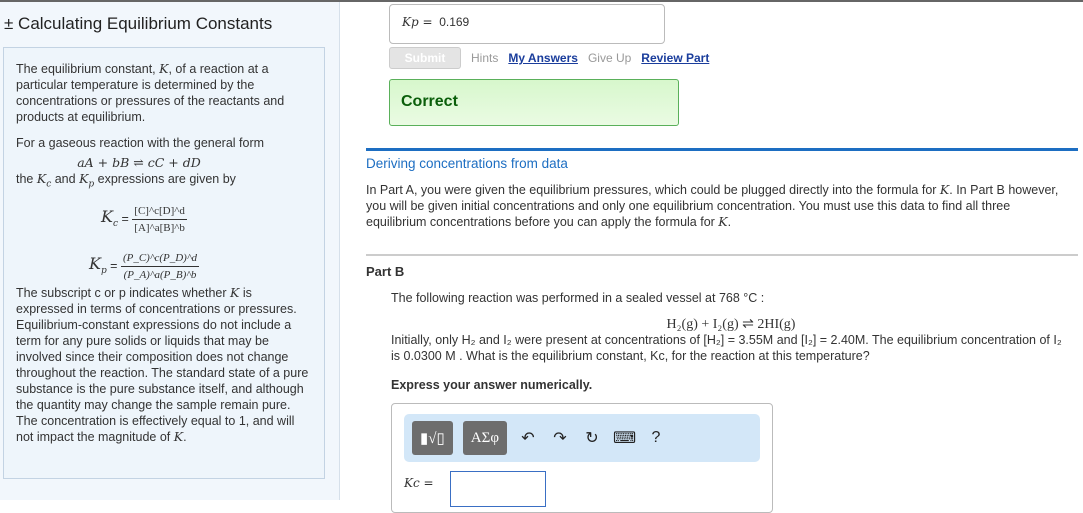 This screenshot has width=1083, height=513. I want to click on kc-answer-input, so click(498, 489).